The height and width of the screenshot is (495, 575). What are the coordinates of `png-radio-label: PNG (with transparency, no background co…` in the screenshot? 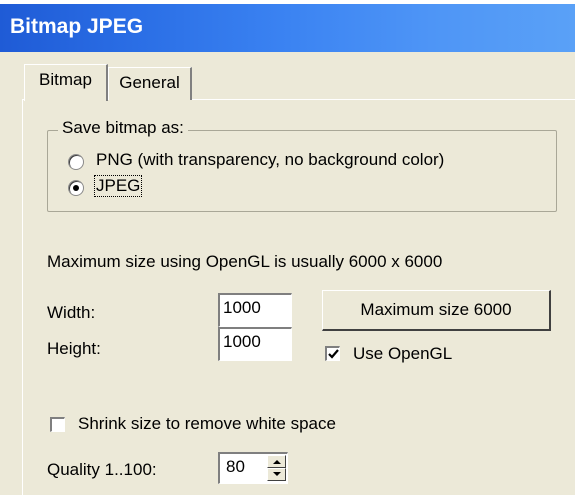 It's located at (270, 160).